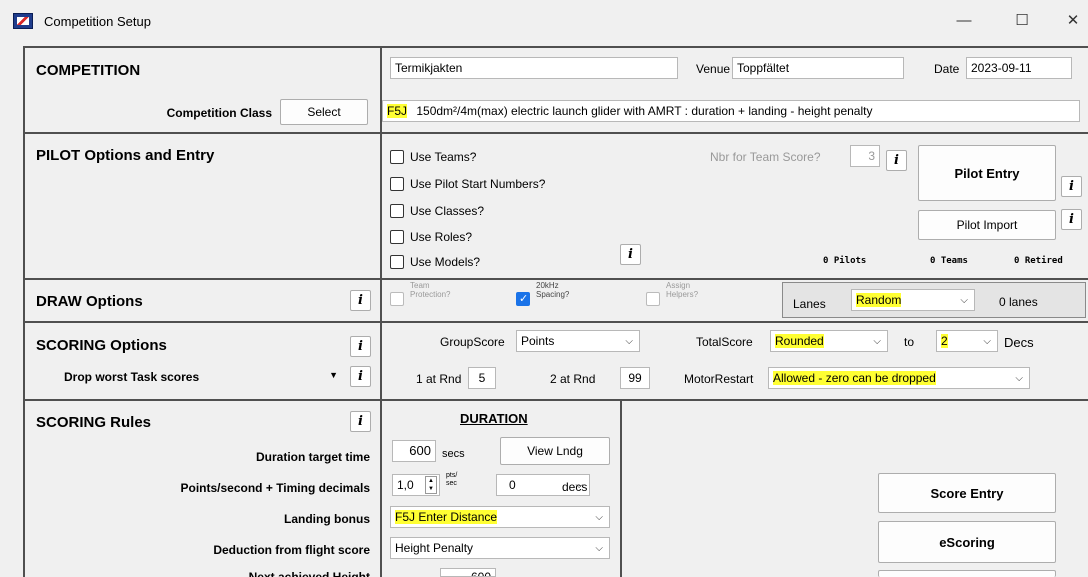 This screenshot has width=1088, height=577. Describe the element at coordinates (101, 345) in the screenshot. I see `scoring-options-heading: SCORING Options` at that location.